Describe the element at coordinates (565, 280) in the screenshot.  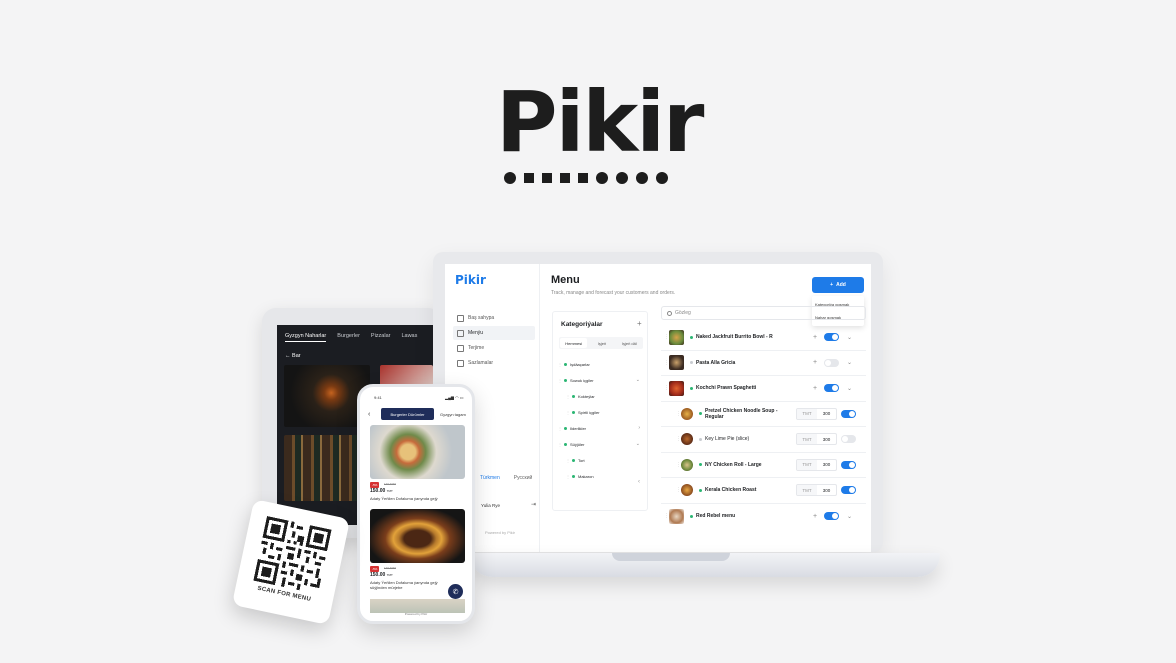
I see `page-title: Menu` at that location.